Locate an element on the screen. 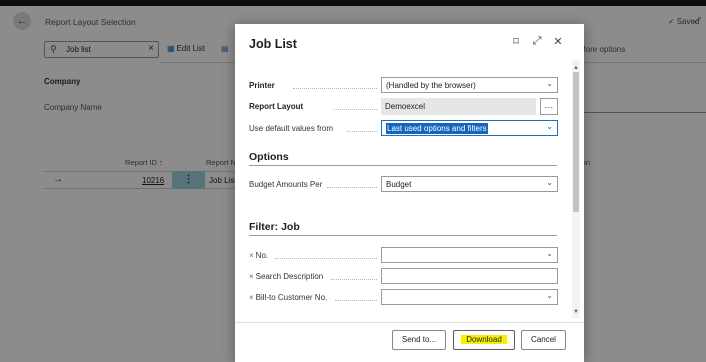 Image resolution: width=706 pixels, height=362 pixels. scroll-down-icon: ▼ is located at coordinates (576, 312).